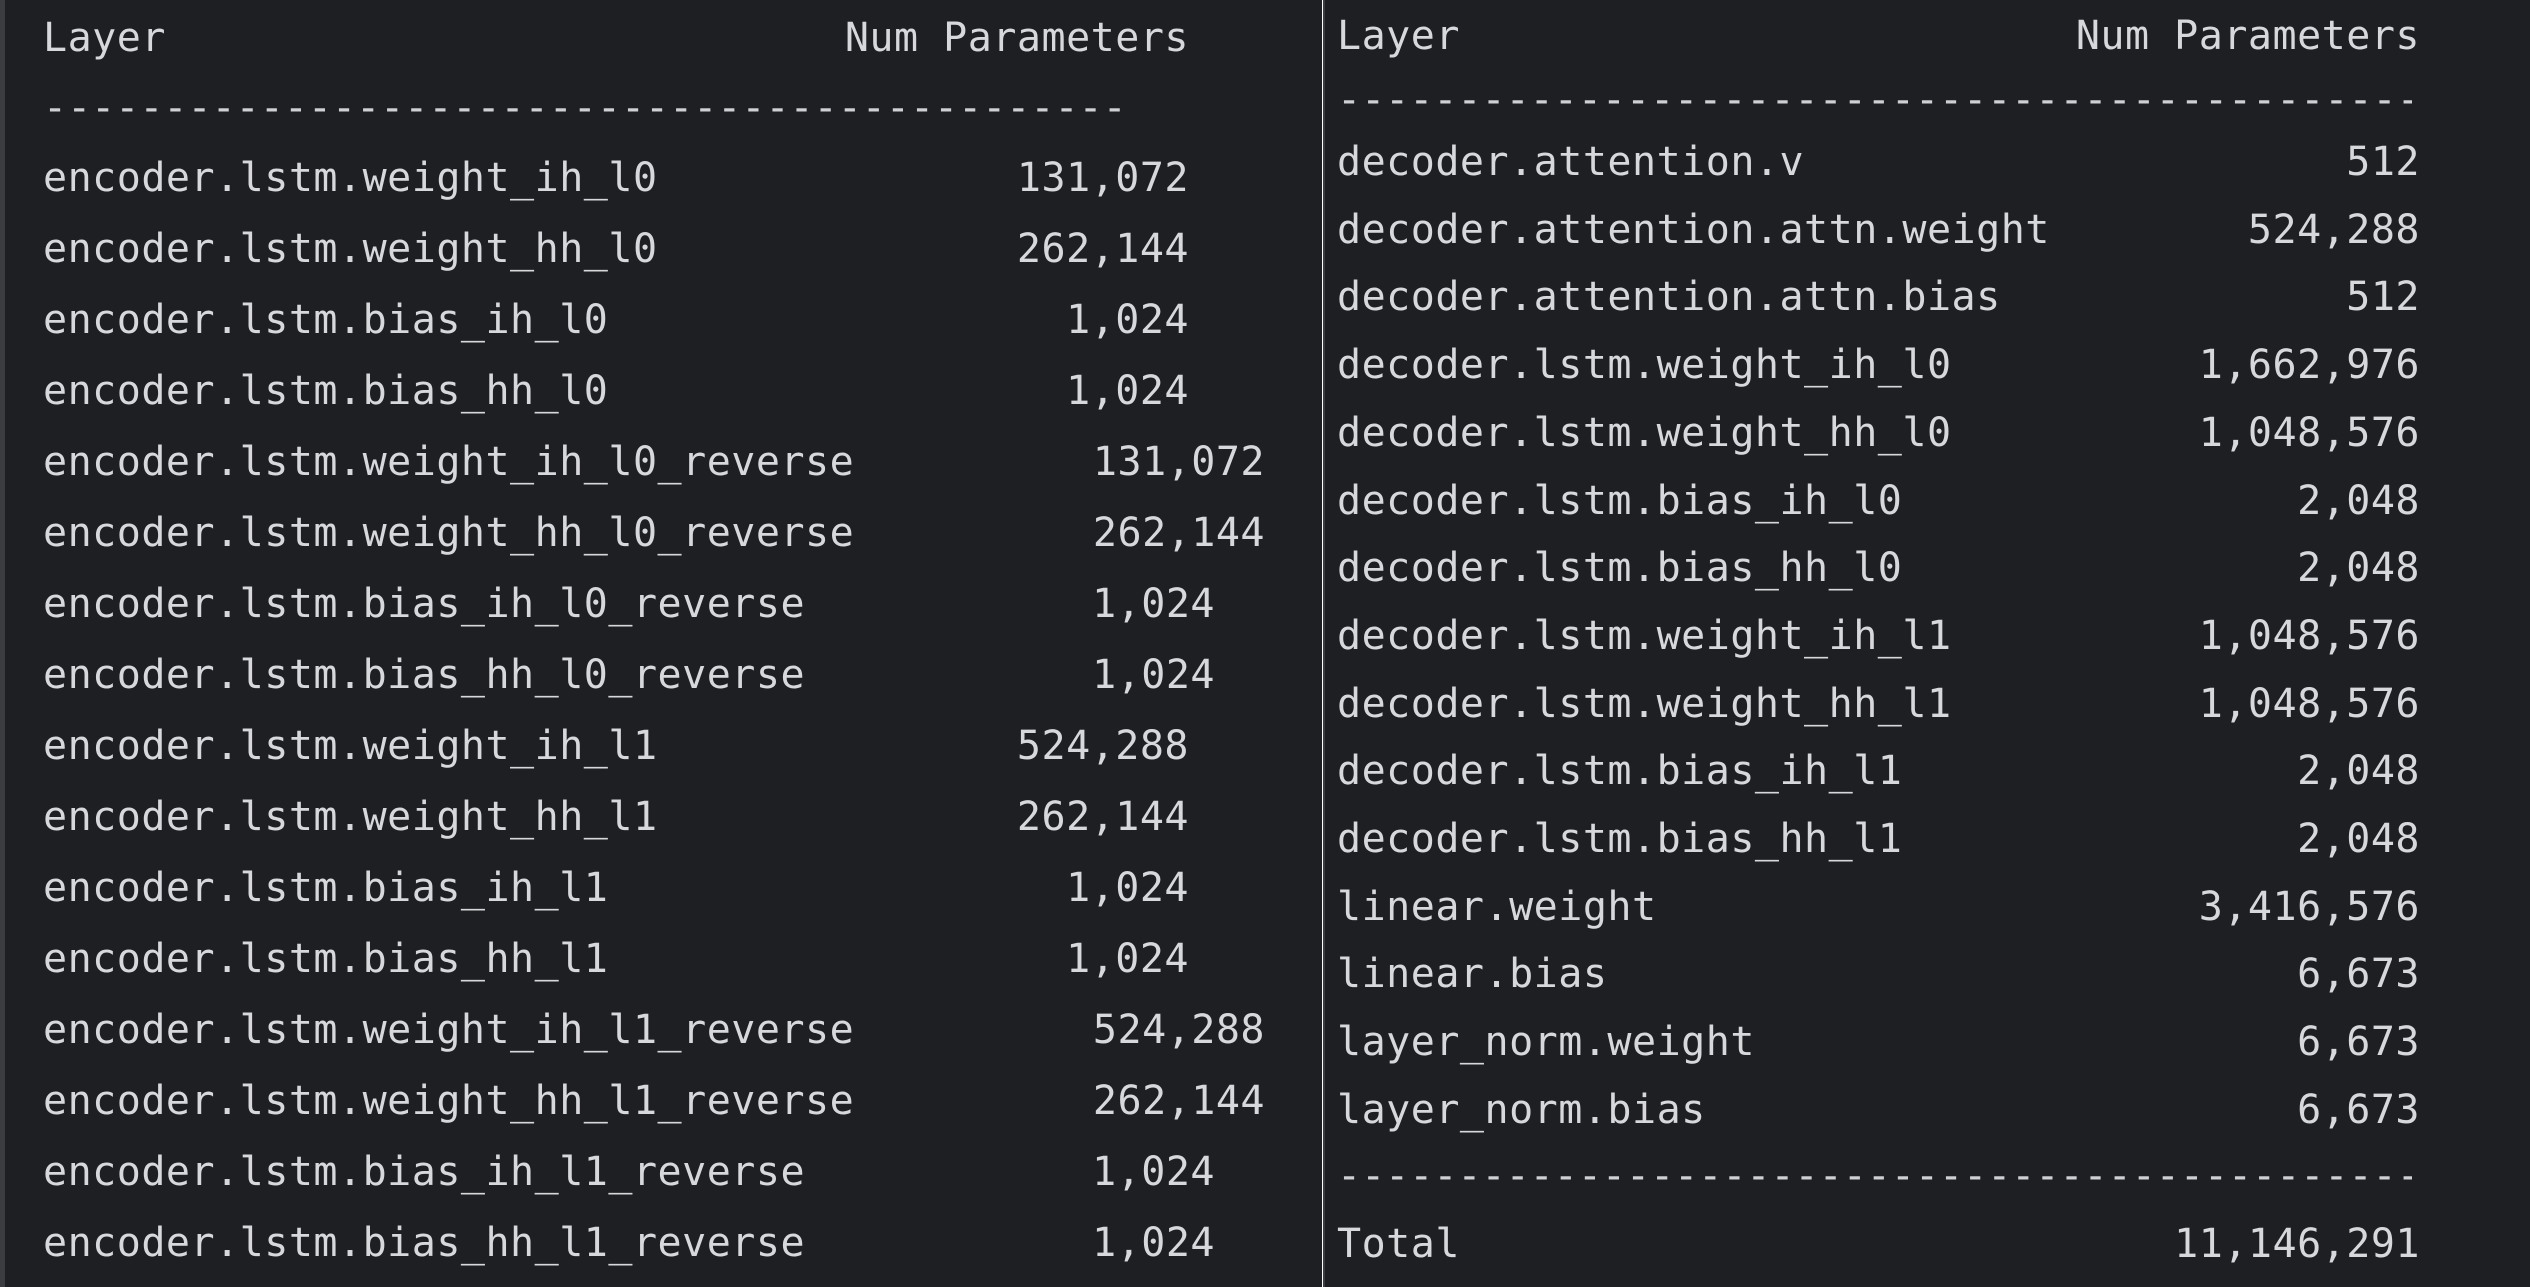  I want to click on left-row-layer-name: encoder.lstm.weight_hh_l0_reverse, so click(449, 533).